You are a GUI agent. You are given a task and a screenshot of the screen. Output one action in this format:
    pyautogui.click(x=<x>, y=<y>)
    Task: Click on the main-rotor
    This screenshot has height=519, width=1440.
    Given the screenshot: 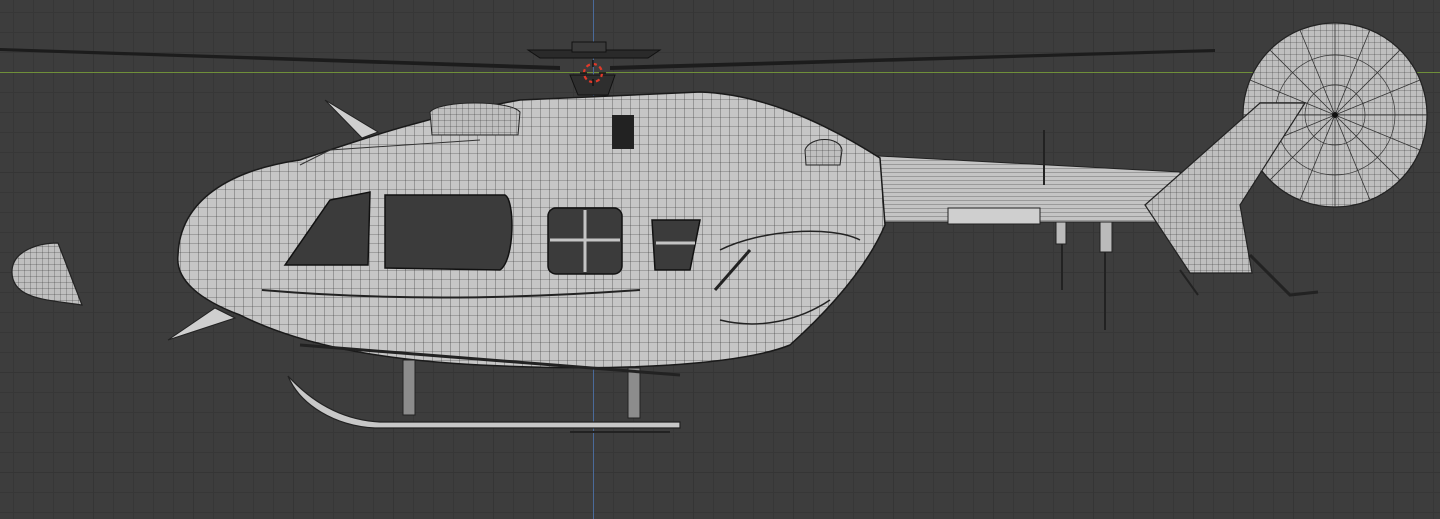 What is the action you would take?
    pyautogui.click(x=607, y=68)
    